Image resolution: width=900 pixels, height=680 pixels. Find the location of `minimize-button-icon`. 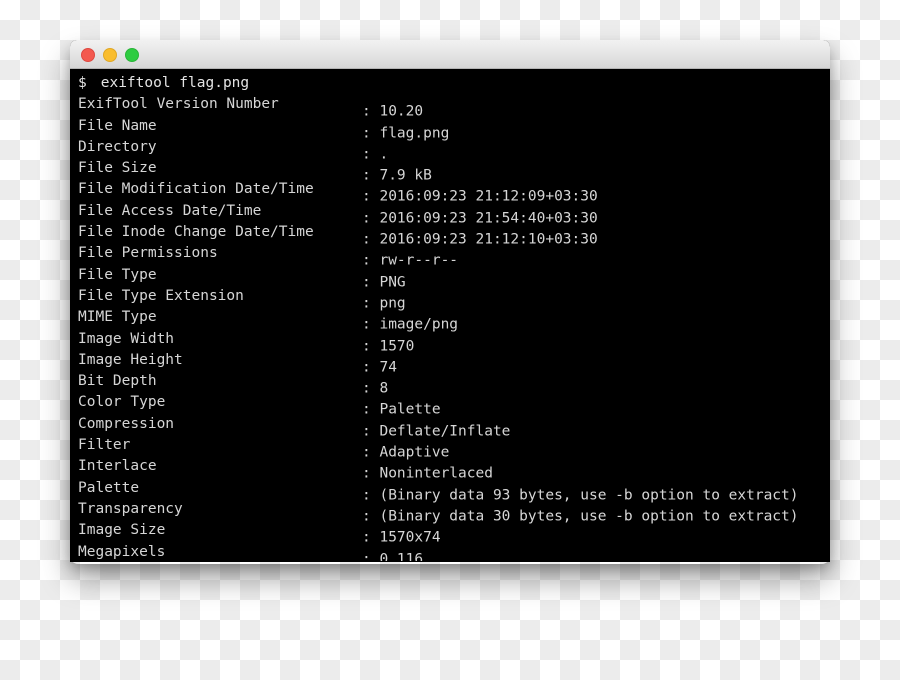

minimize-button-icon is located at coordinates (110, 55).